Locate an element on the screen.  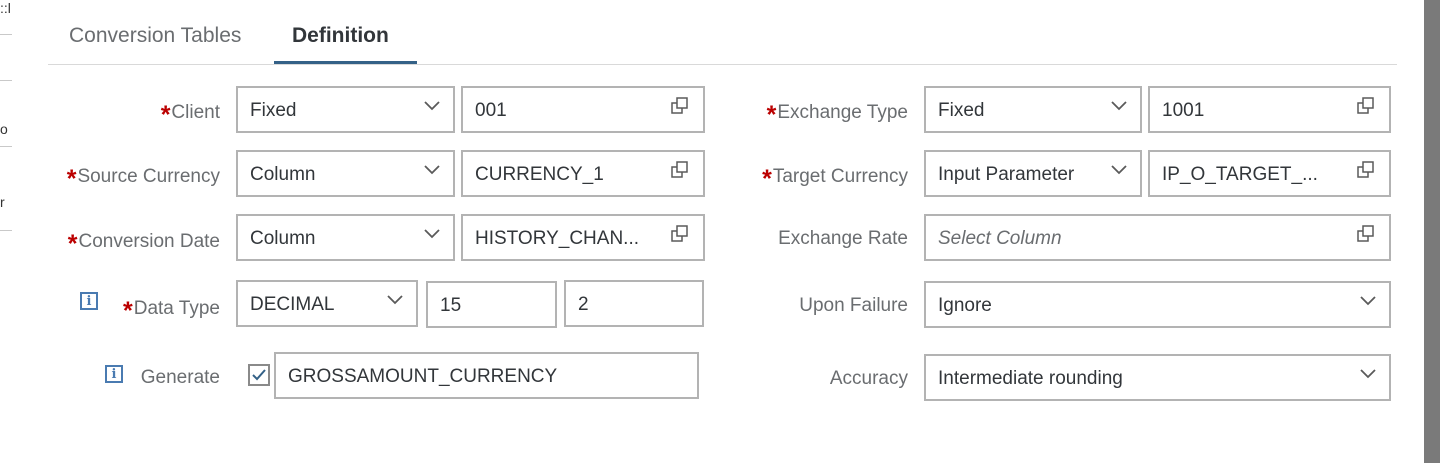
background-text: ::l is located at coordinates (5, 8).